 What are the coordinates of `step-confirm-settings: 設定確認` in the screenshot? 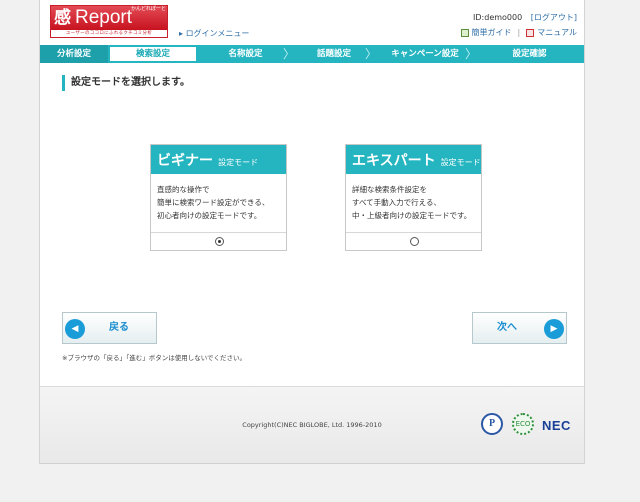 It's located at (529, 54).